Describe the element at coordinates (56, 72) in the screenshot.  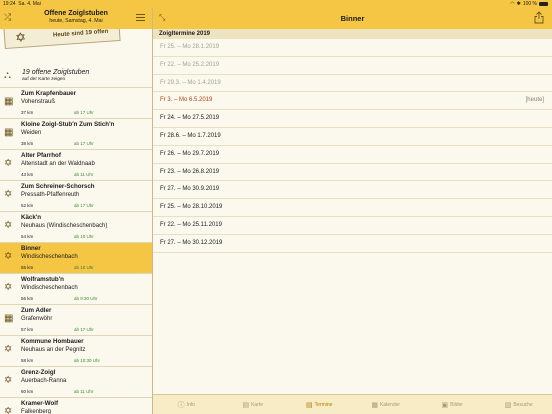
I see `overview-title: 19 offene Zoiglstuben` at that location.